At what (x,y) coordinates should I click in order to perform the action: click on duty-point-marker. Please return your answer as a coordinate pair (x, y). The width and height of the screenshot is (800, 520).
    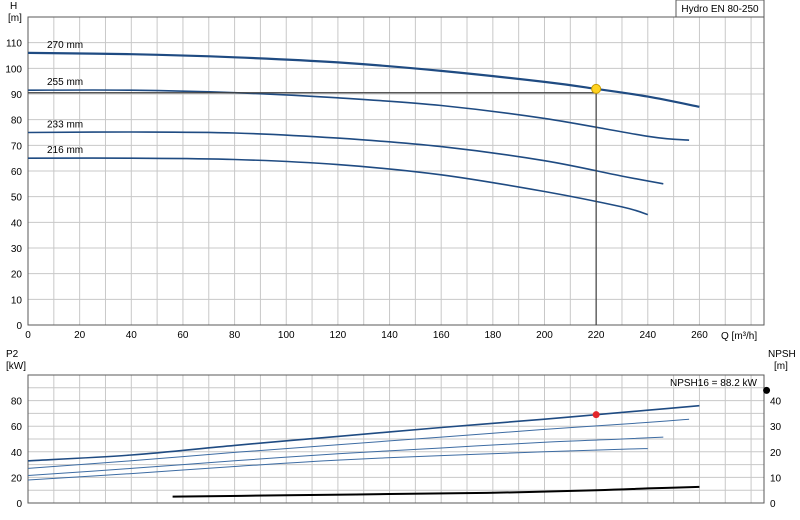
    Looking at the image, I should click on (596, 88).